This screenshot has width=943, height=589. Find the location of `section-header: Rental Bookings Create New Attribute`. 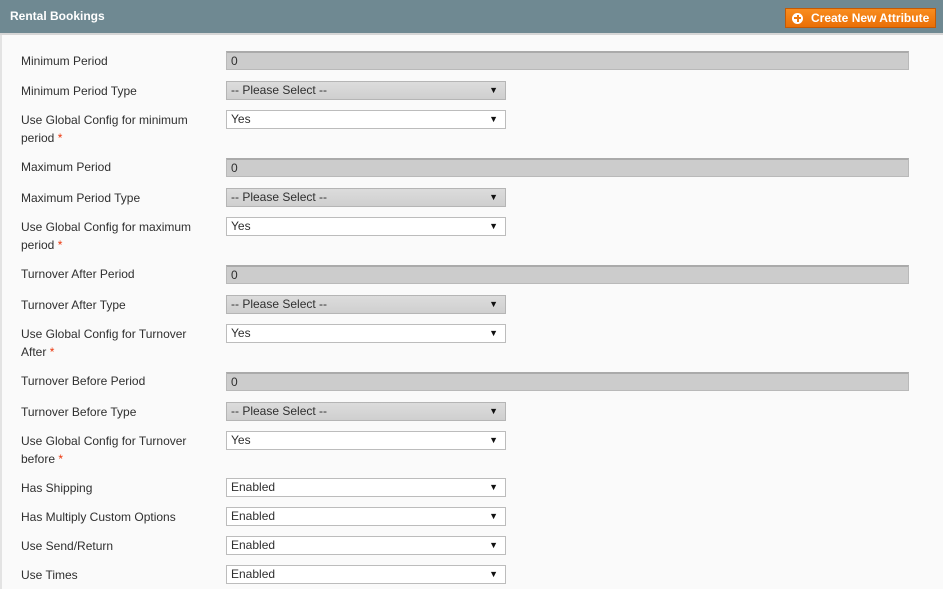

section-header: Rental Bookings Create New Attribute is located at coordinates (471, 17).